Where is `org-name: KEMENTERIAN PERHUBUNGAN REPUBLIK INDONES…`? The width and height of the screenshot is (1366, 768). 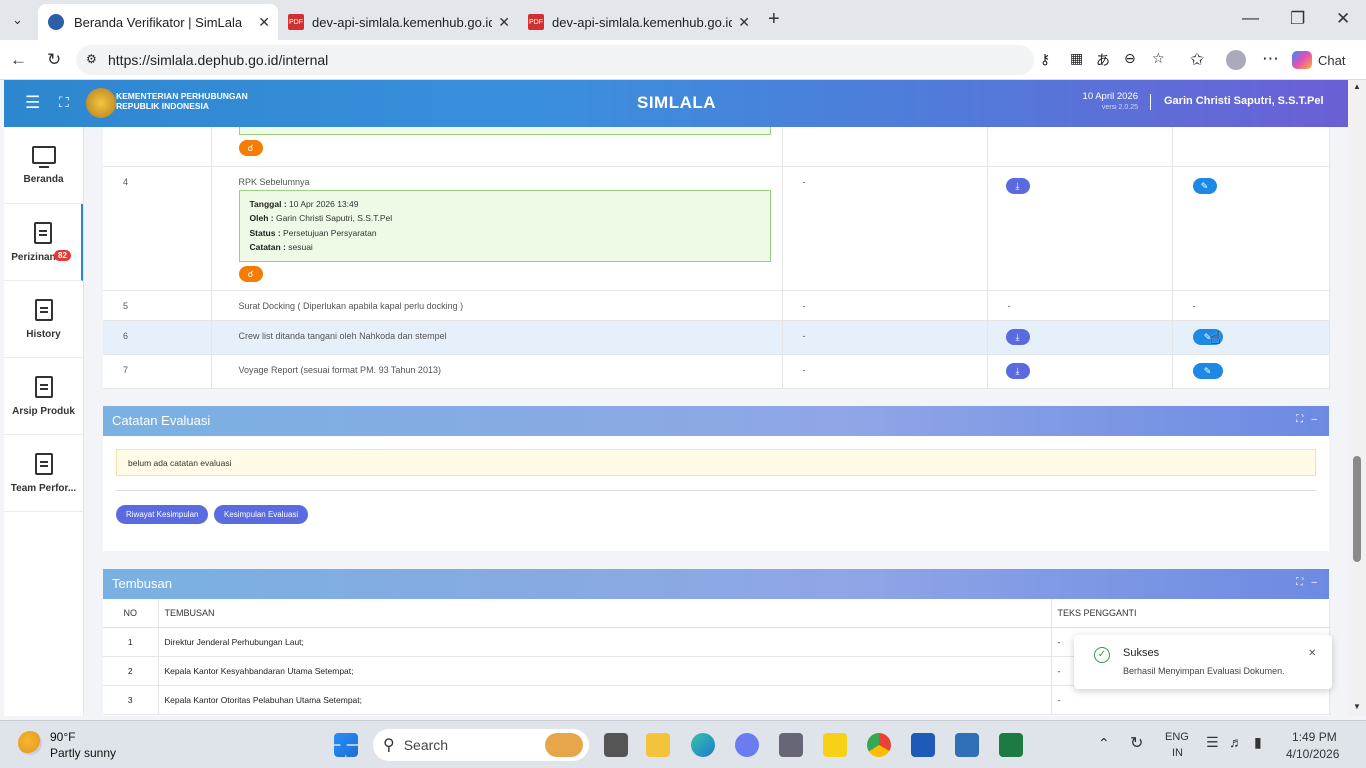
org-name: KEMENTERIAN PERHUBUNGAN REPUBLIK INDONES… is located at coordinates (182, 101).